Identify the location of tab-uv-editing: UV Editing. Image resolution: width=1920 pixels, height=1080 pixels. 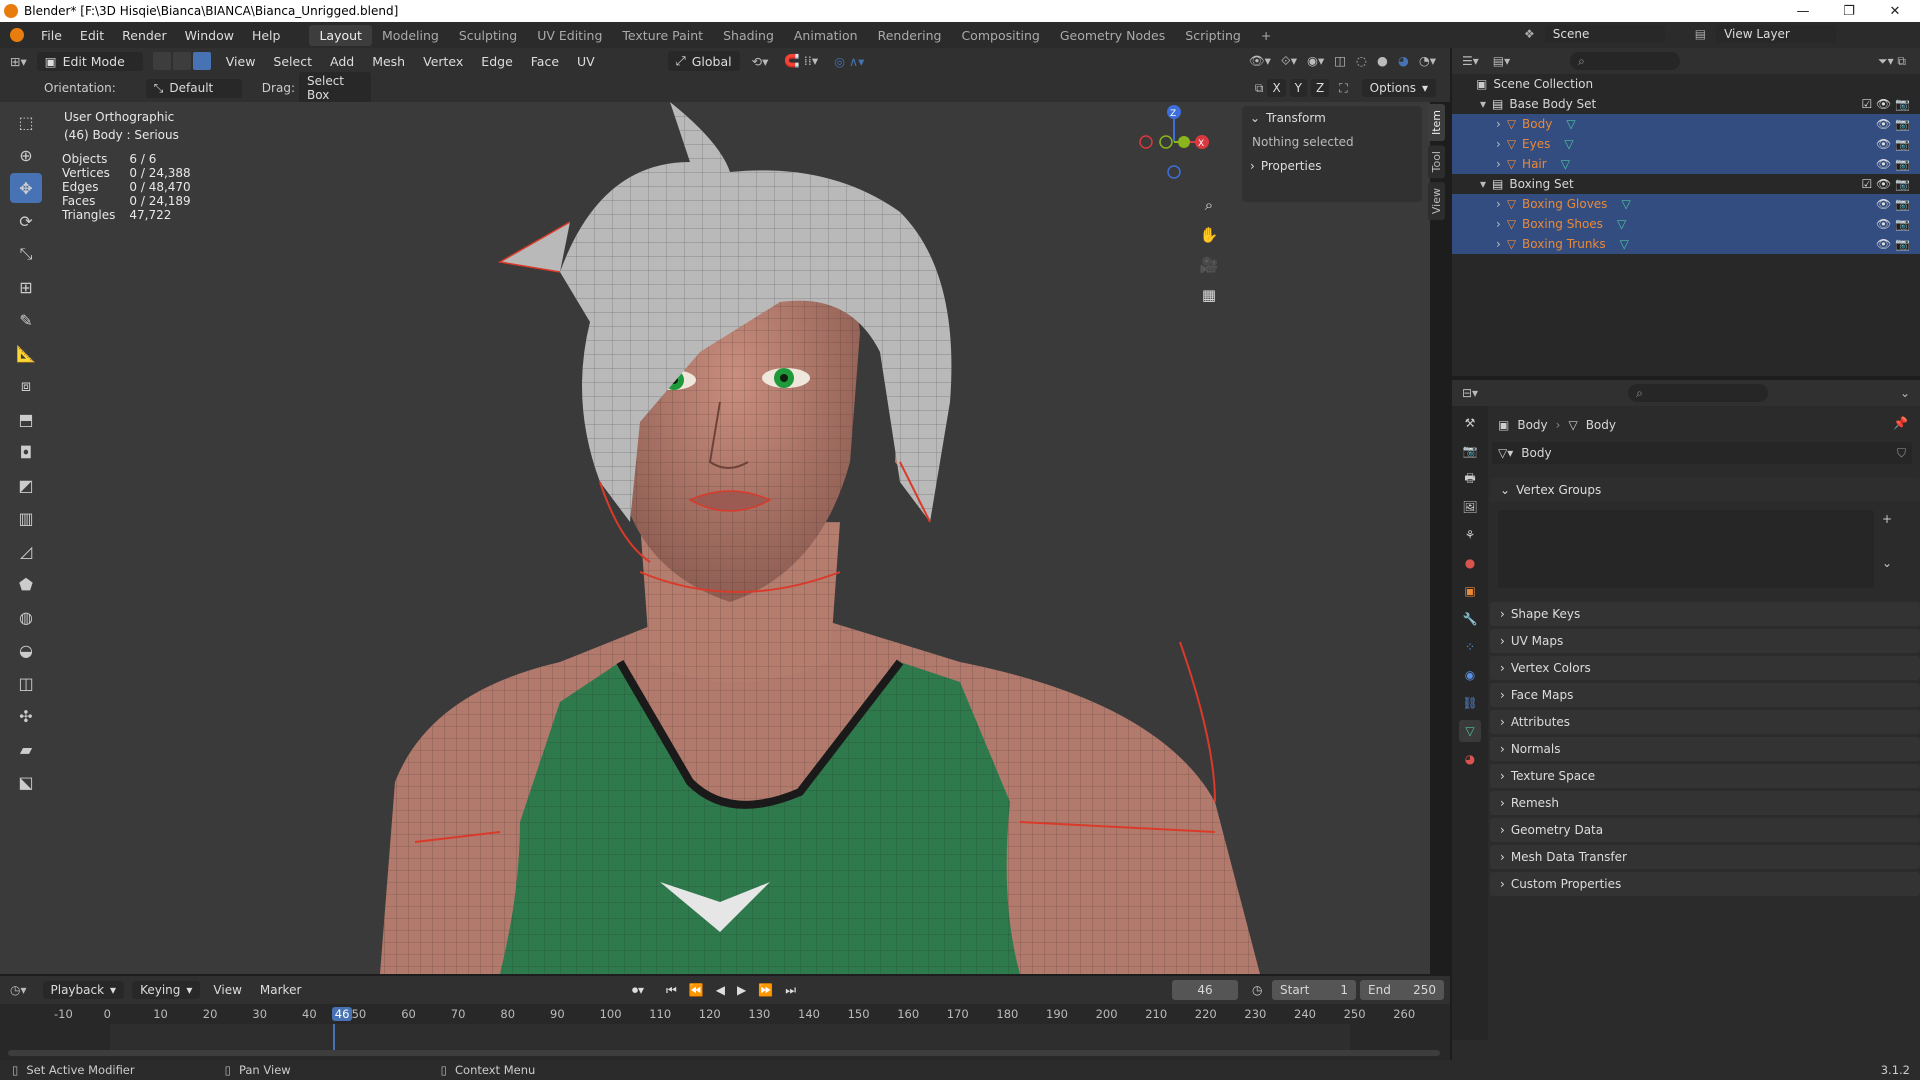
(569, 35).